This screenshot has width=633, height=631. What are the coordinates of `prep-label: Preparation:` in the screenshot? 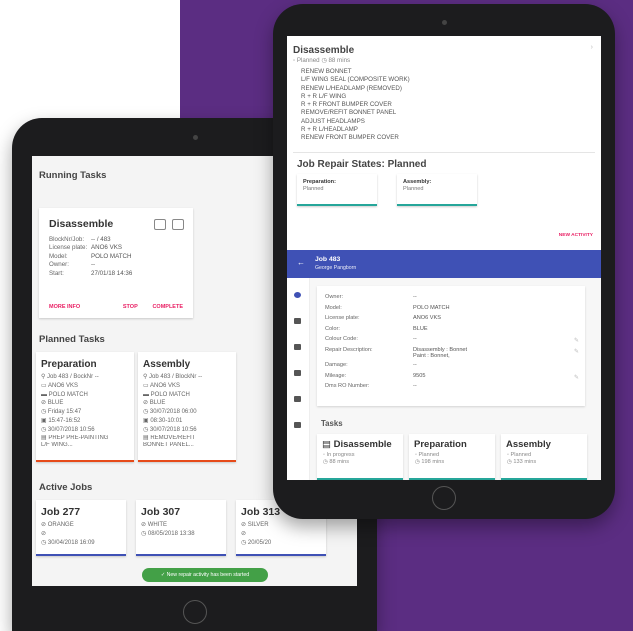 It's located at (319, 182).